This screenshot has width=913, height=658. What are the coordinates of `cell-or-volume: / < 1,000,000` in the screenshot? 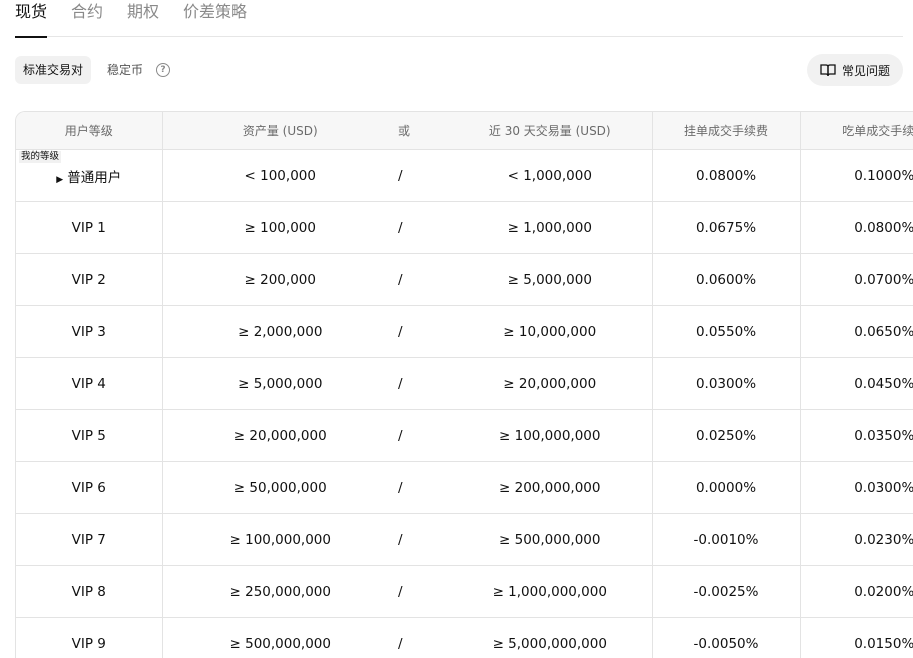 It's located at (525, 175).